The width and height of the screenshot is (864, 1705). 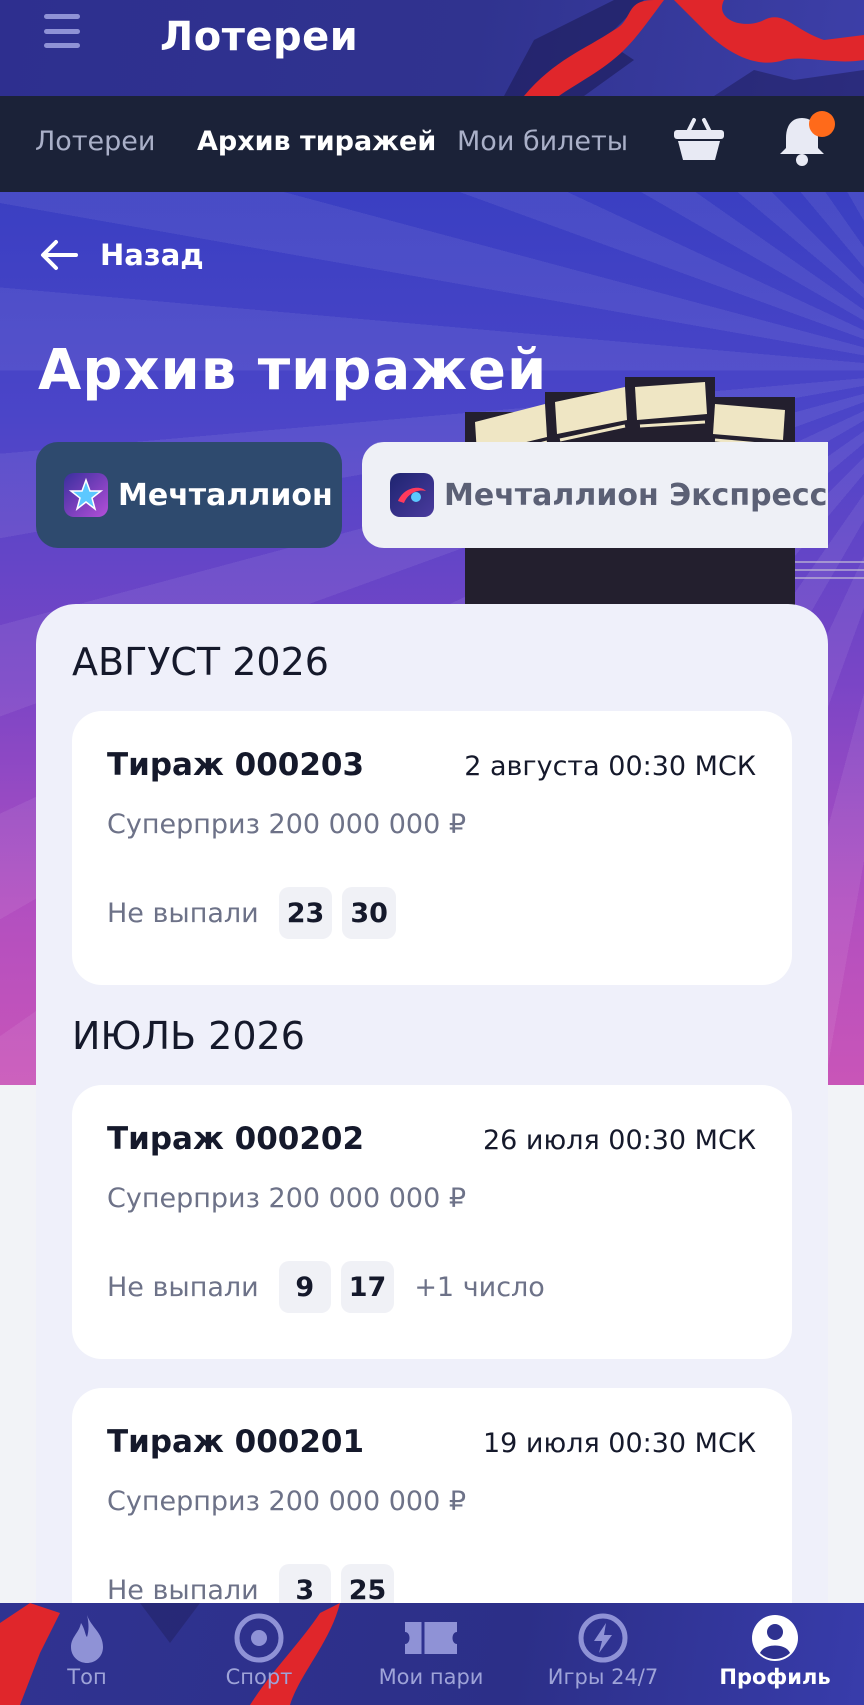 What do you see at coordinates (86, 495) in the screenshot?
I see `star-icon` at bounding box center [86, 495].